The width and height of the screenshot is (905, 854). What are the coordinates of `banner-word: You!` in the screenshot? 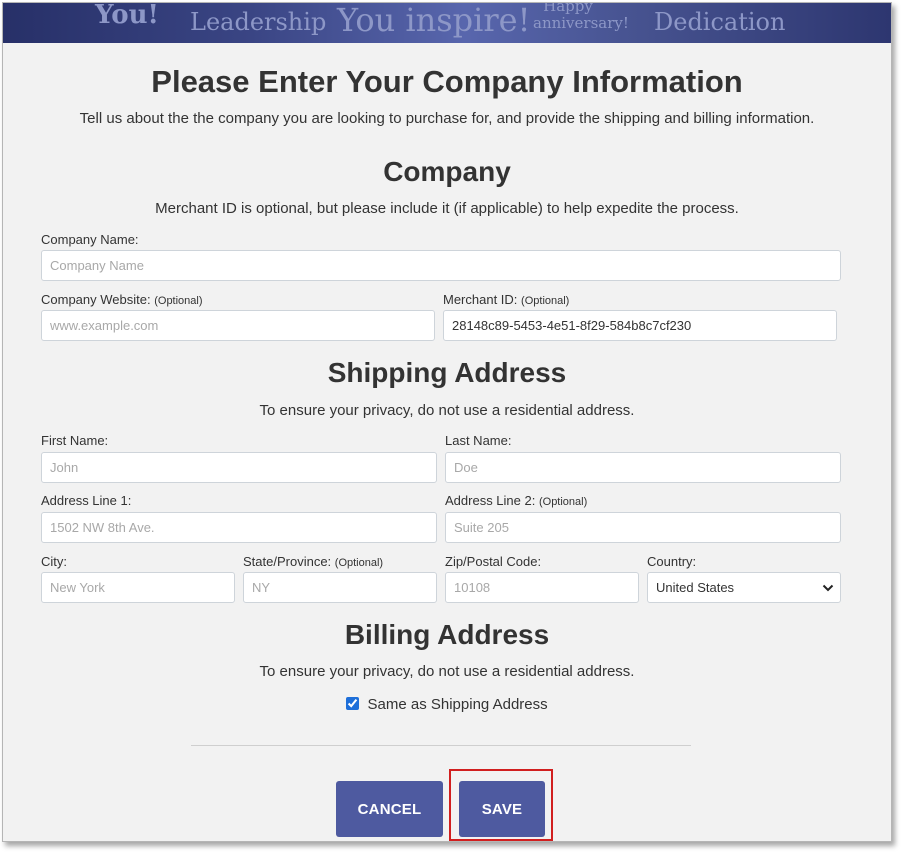 It's located at (127, 16).